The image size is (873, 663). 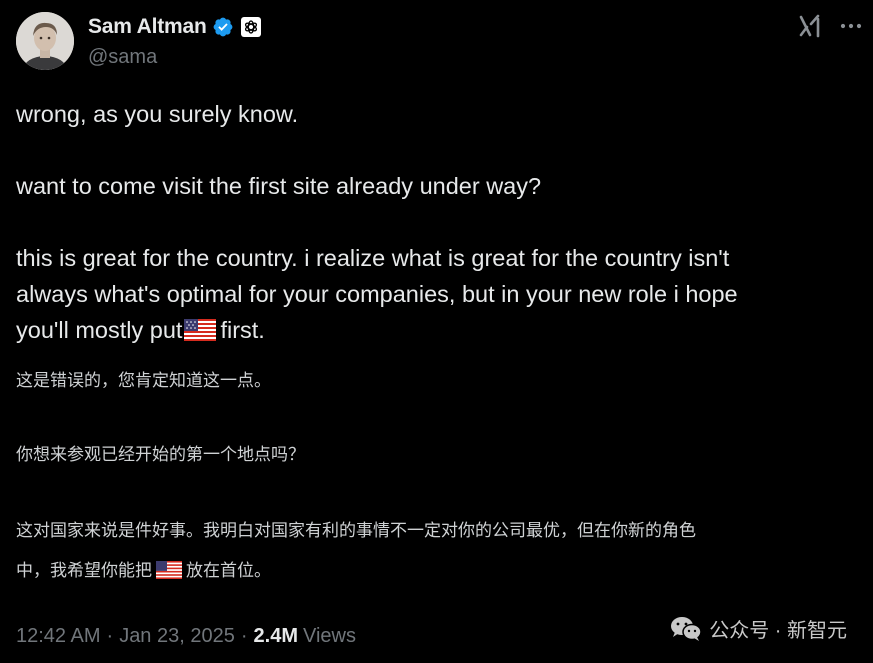 What do you see at coordinates (84, 570) in the screenshot?
I see `translation-fragment: 中，我希望你能把` at bounding box center [84, 570].